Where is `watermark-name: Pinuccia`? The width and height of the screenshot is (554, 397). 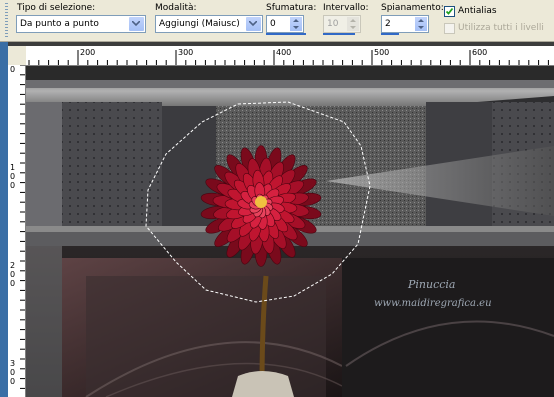
watermark-name: Pinuccia is located at coordinates (432, 284).